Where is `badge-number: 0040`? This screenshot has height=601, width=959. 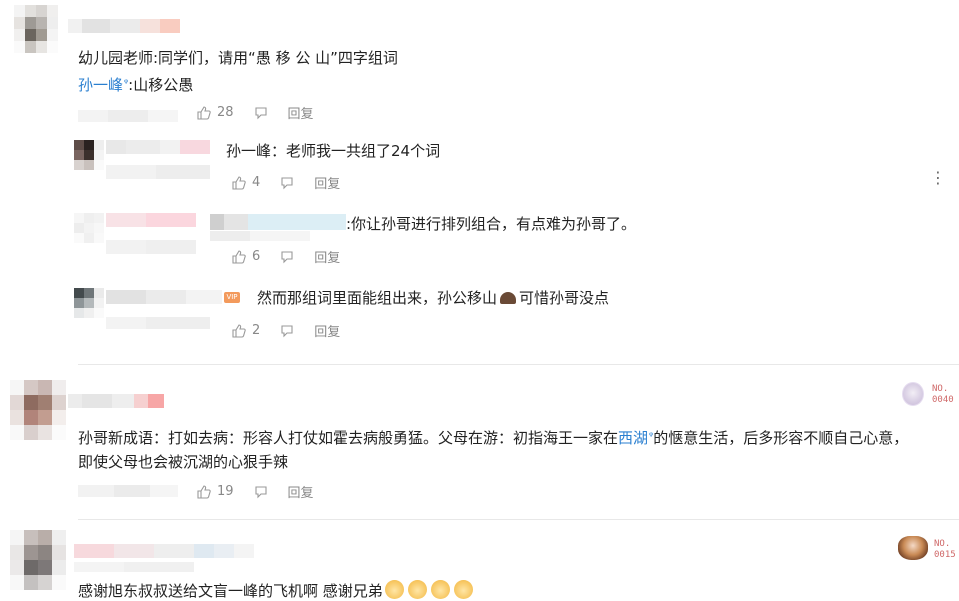
badge-number: 0040 is located at coordinates (943, 400).